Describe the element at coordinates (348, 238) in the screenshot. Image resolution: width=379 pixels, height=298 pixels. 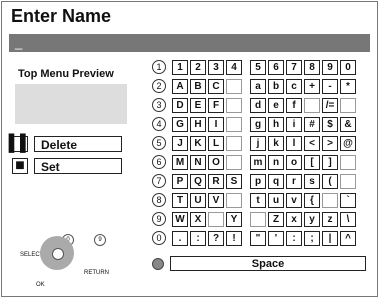
I see `key: ^` at that location.